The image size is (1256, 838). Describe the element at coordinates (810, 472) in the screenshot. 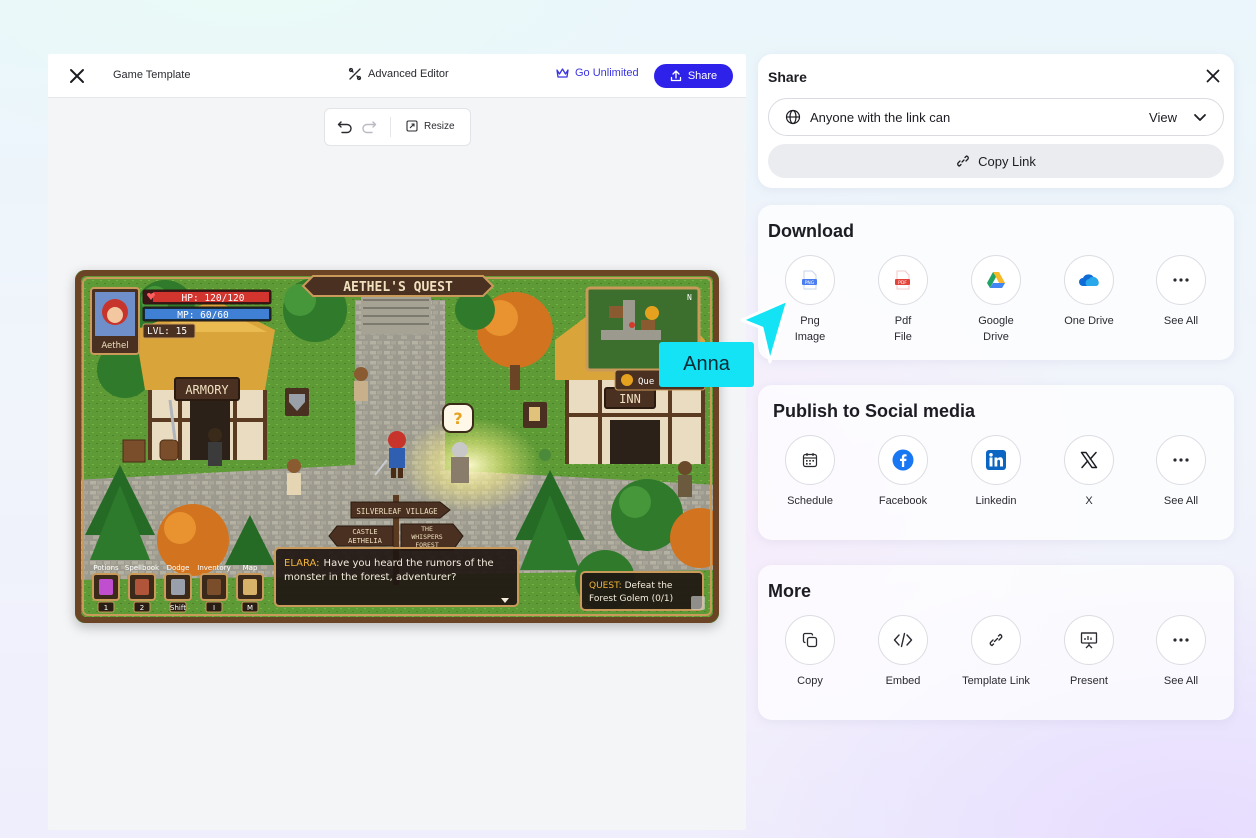

I see `social-schedule: Schedule` at that location.